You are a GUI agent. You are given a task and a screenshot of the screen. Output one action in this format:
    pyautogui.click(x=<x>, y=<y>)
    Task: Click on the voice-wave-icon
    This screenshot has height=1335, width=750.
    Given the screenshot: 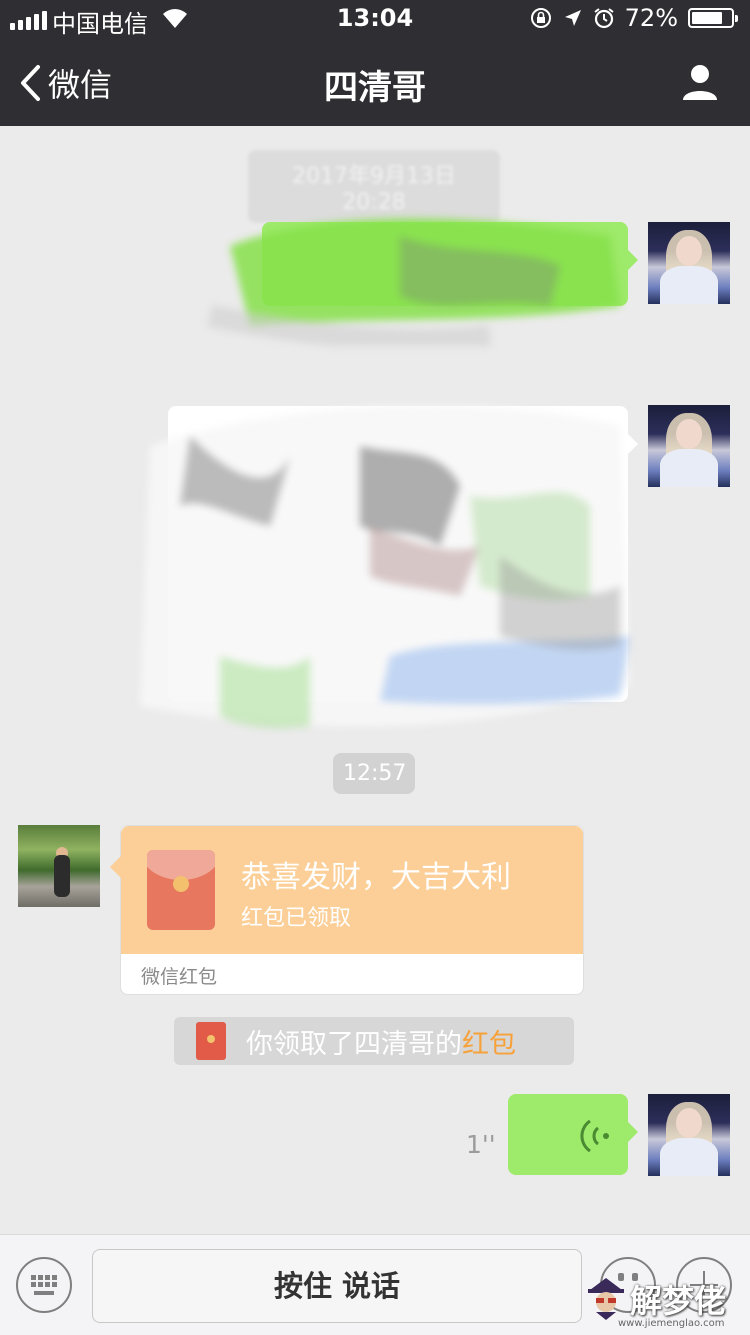 What is the action you would take?
    pyautogui.click(x=594, y=1136)
    